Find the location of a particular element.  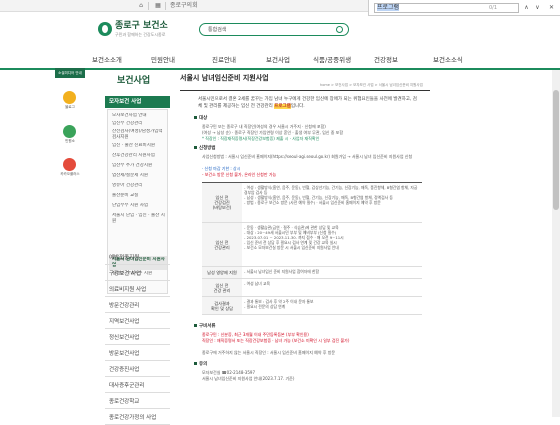

intro-text-b: 입니다. is located at coordinates (297, 106).